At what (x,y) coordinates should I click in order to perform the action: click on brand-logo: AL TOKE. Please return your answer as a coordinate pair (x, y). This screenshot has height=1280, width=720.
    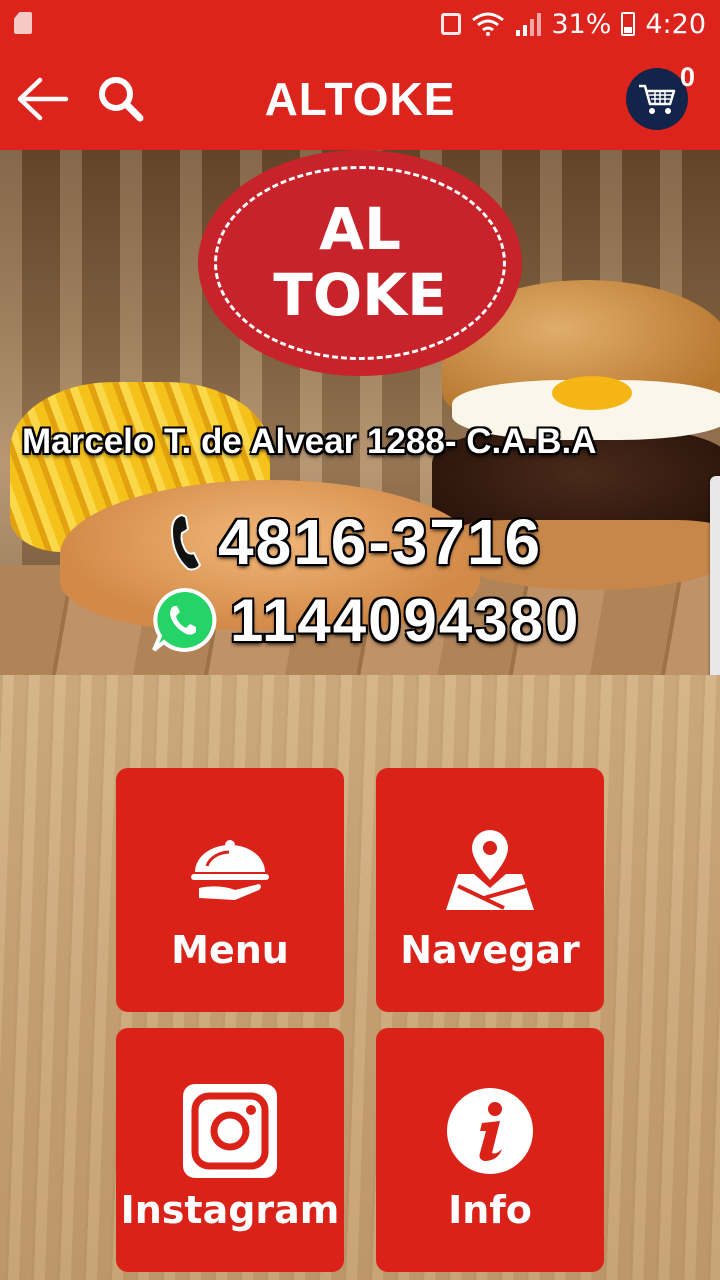
    Looking at the image, I should click on (360, 263).